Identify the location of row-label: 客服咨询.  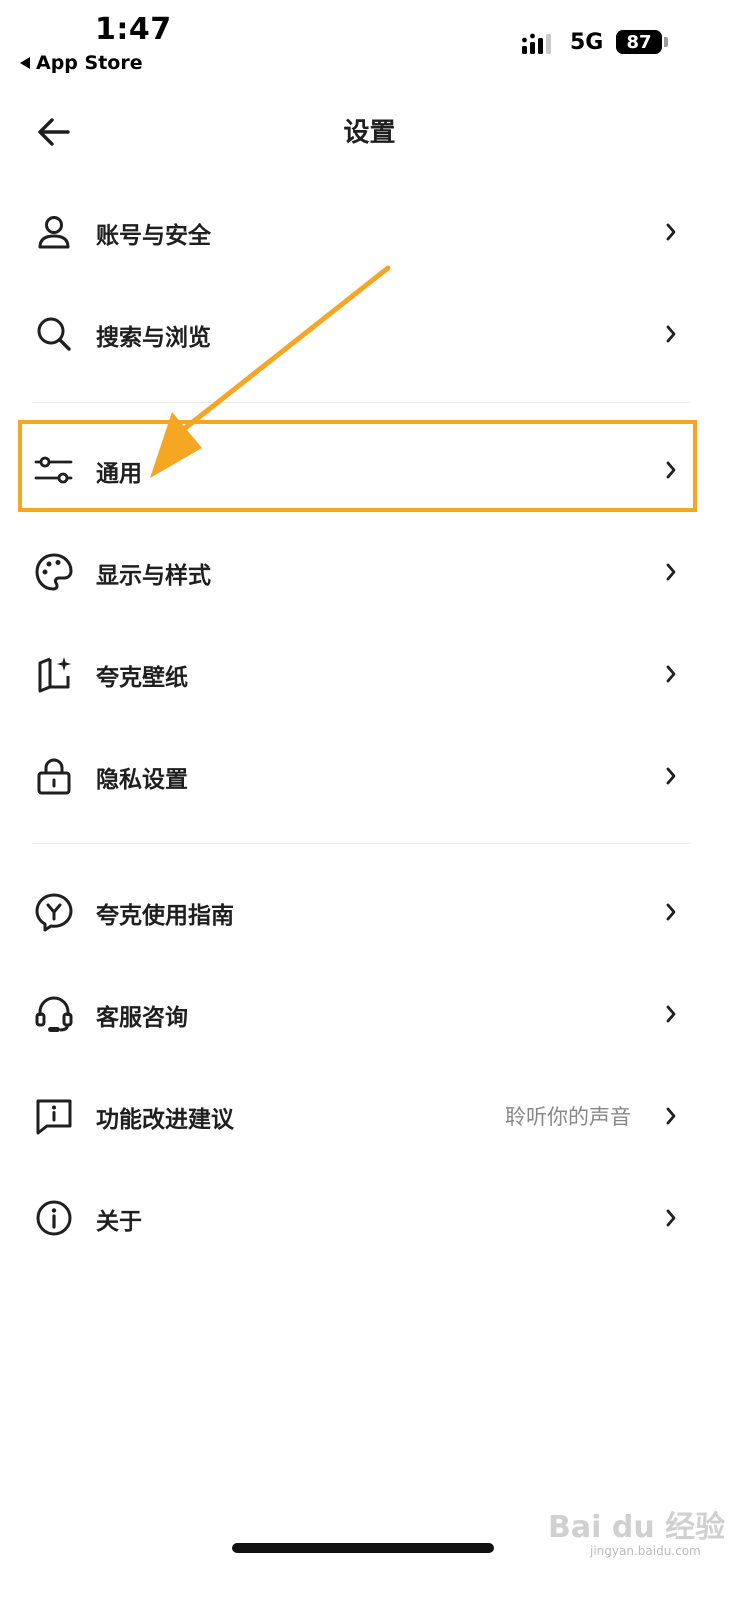
(142, 1018).